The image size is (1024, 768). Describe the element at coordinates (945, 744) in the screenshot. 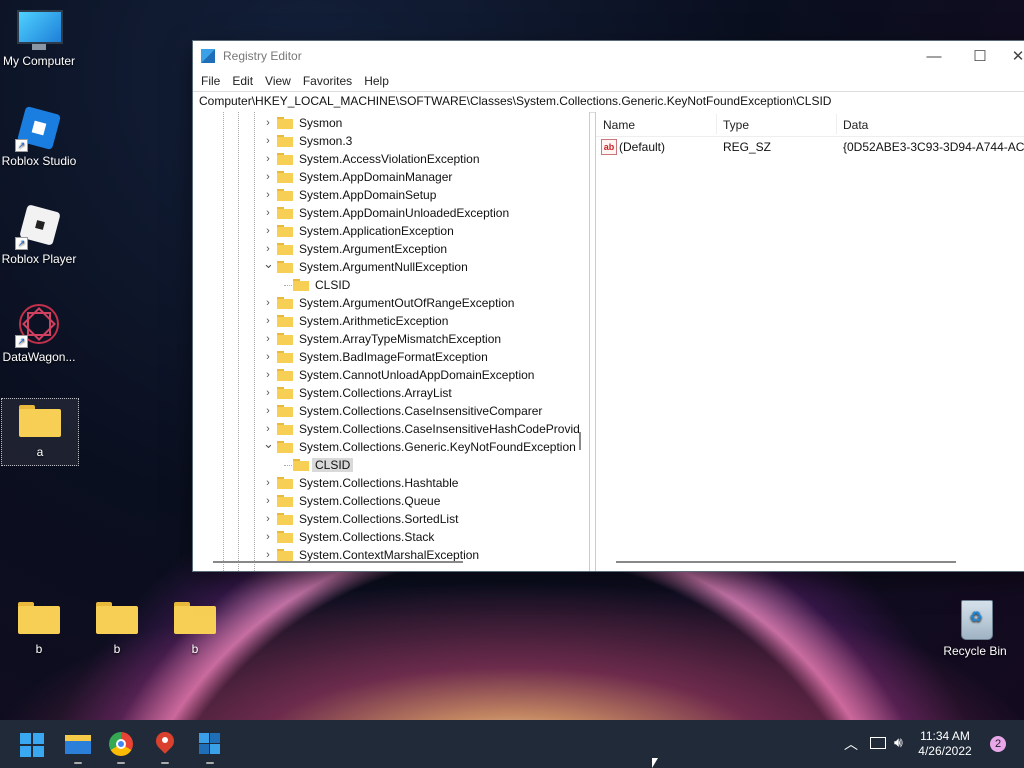

I see `clock: 11:34 AM 4/26/2022` at that location.